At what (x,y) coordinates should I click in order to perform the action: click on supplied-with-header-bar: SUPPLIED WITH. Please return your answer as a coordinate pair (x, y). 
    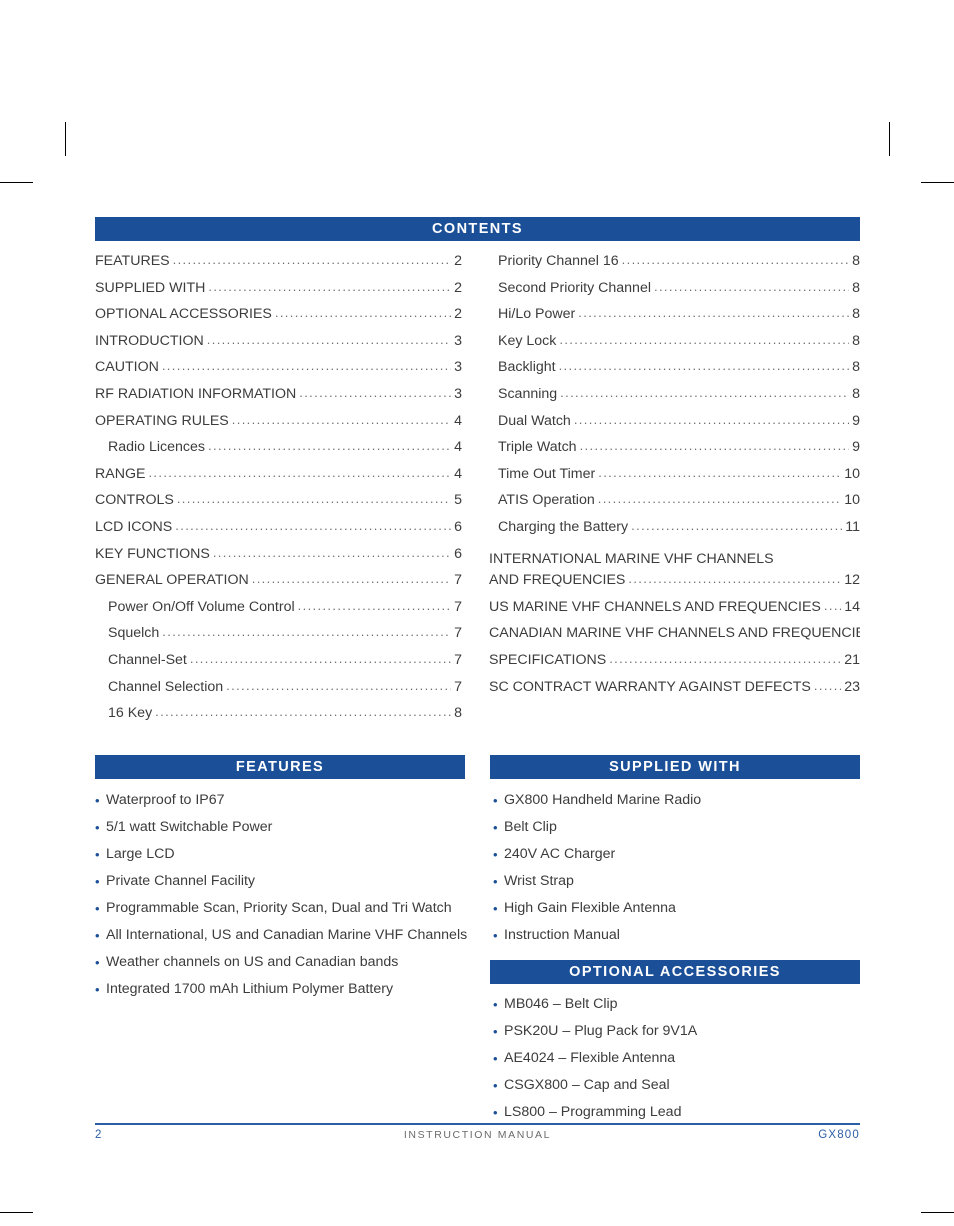
    Looking at the image, I should click on (675, 767).